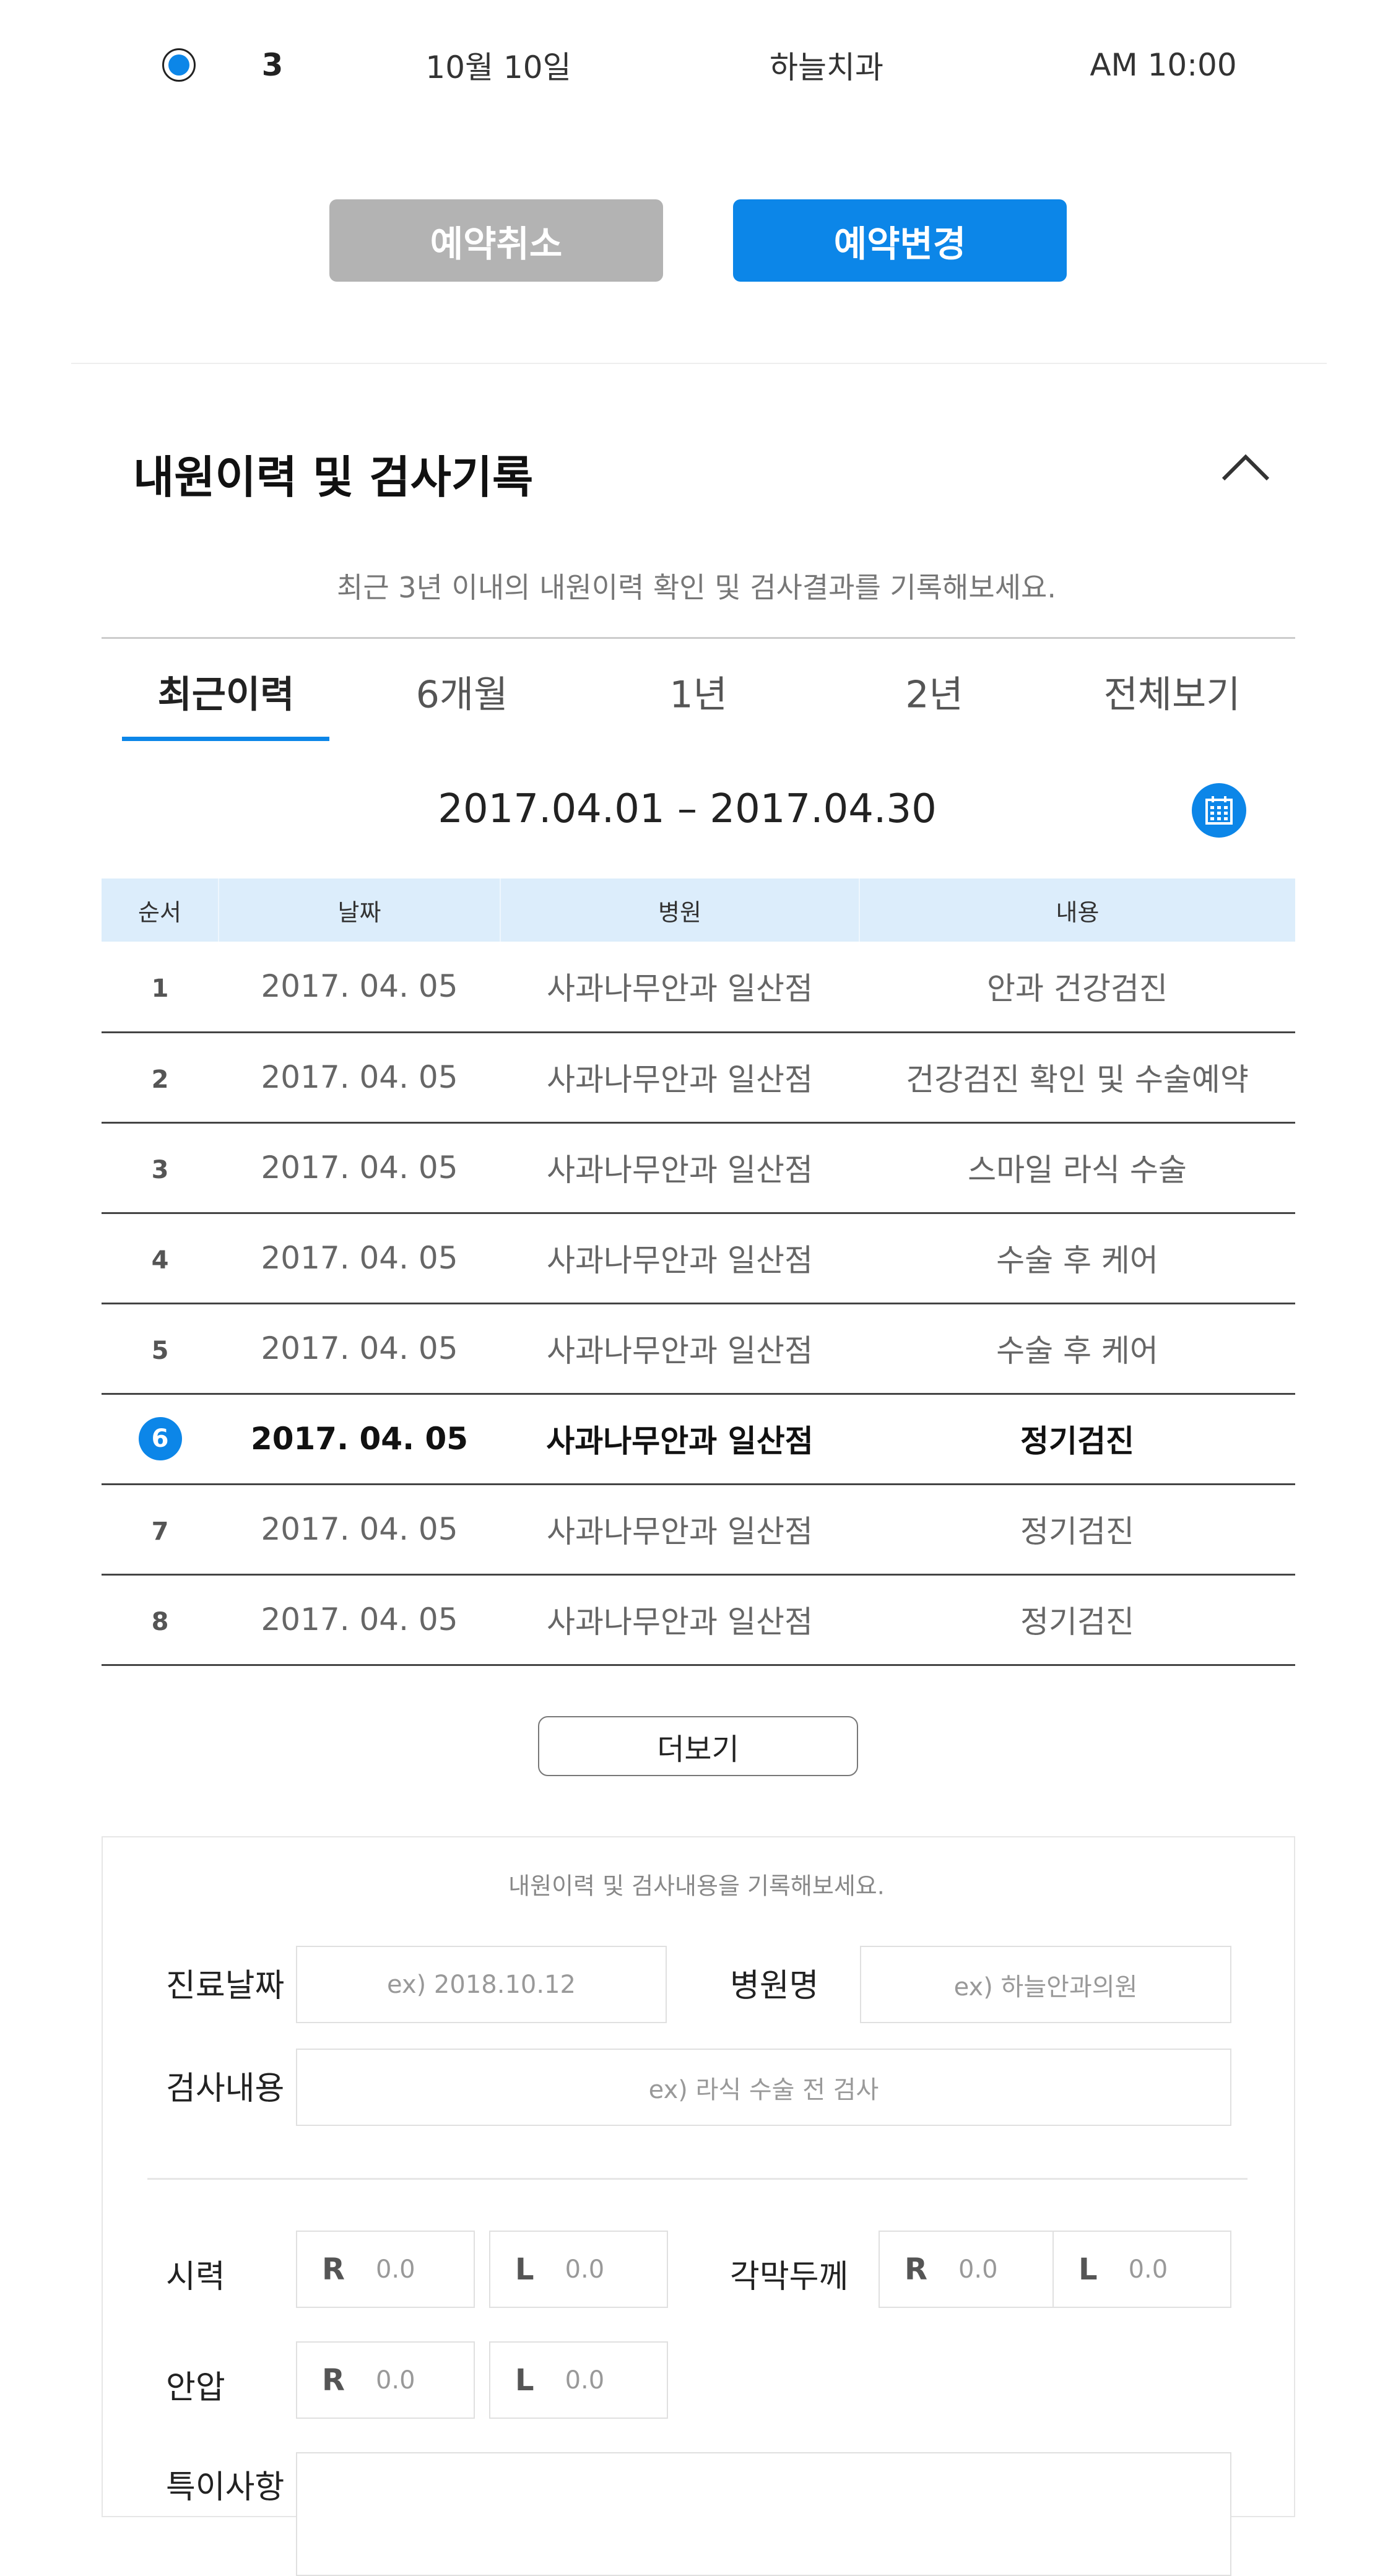 This screenshot has height=2576, width=1393. What do you see at coordinates (195, 2387) in the screenshot?
I see `eye-pressure-label: 안압` at bounding box center [195, 2387].